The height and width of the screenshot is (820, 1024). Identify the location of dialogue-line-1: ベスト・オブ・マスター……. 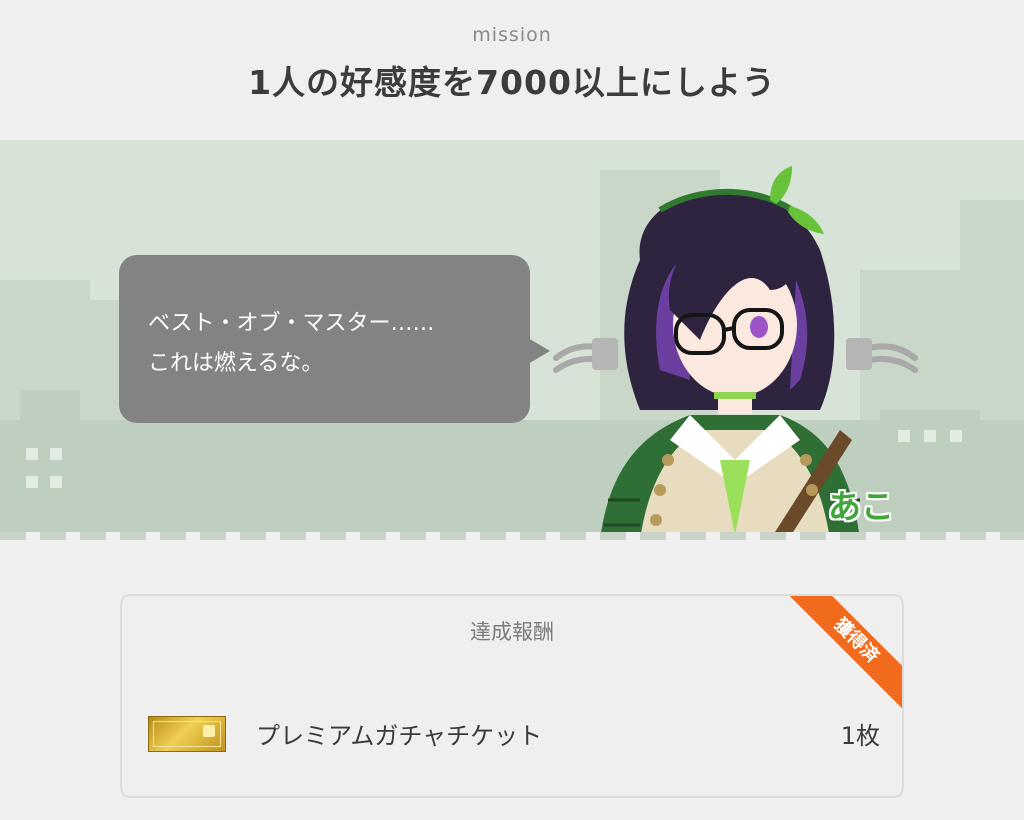
(291, 323).